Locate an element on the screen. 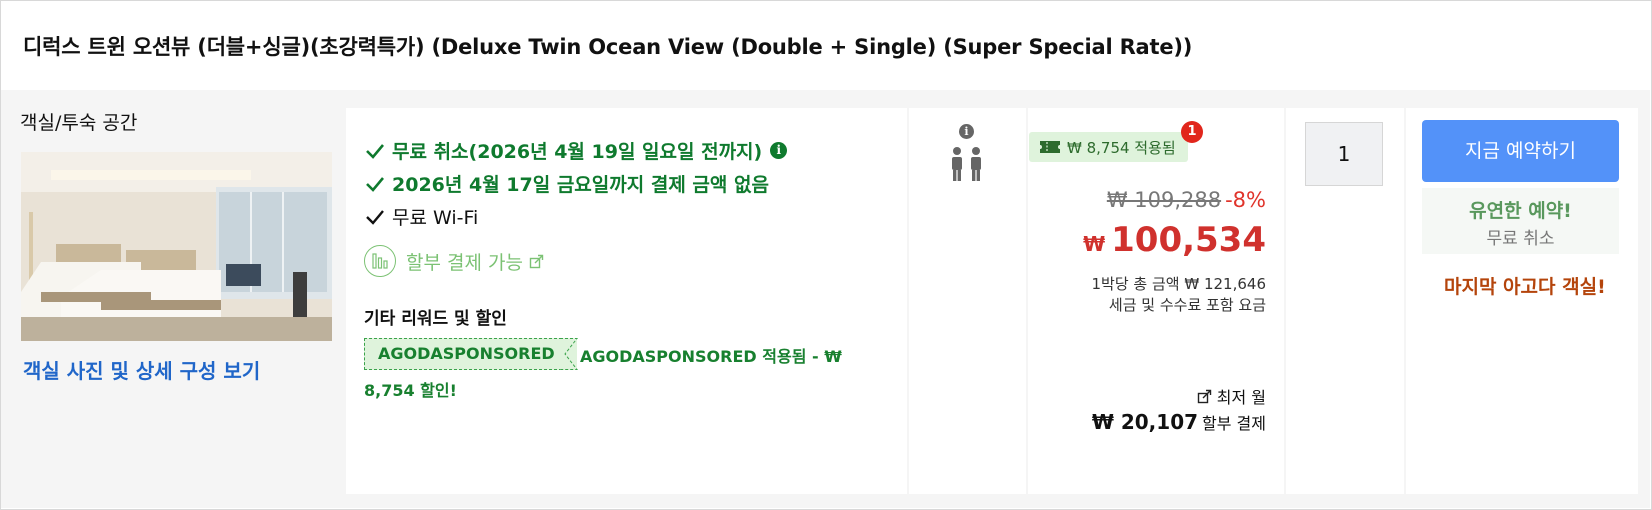 The width and height of the screenshot is (1652, 510). free-cancellation-benefit: 무료 취소(2026년 4월 19일 일요일 전까지) i is located at coordinates (576, 150).